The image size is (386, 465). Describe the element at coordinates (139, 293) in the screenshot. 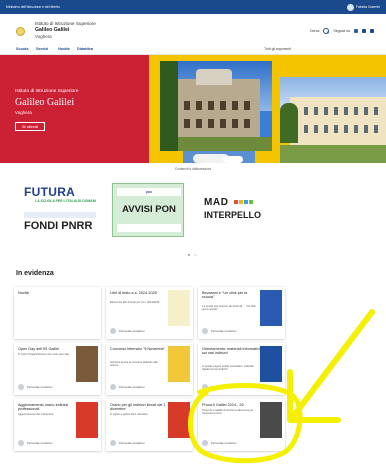

I see `card-title: Libri di testo a.s. 2024-2025` at that location.